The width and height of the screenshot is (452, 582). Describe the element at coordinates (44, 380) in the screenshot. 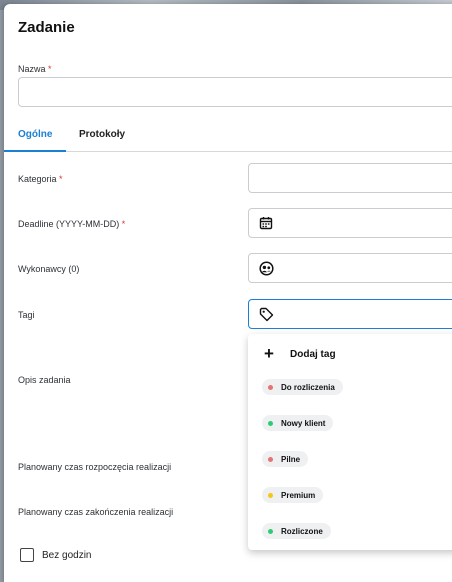

I see `description-label: Opis zadania` at that location.